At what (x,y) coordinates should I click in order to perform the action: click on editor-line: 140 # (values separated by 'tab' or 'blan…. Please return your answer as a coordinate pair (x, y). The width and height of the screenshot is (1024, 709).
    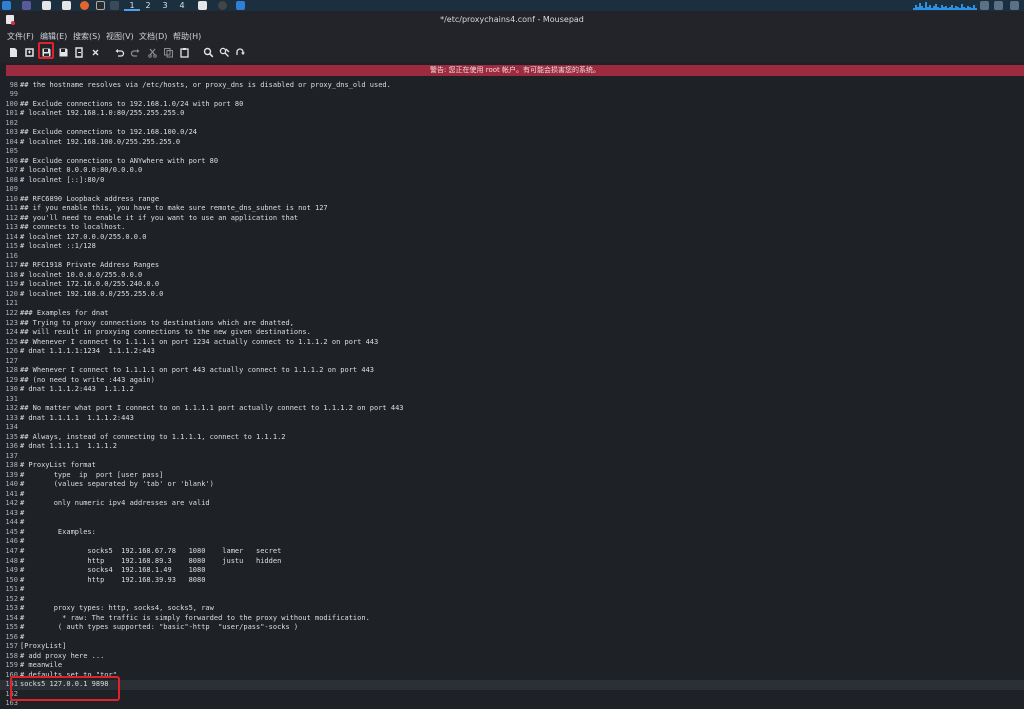
    Looking at the image, I should click on (512, 485).